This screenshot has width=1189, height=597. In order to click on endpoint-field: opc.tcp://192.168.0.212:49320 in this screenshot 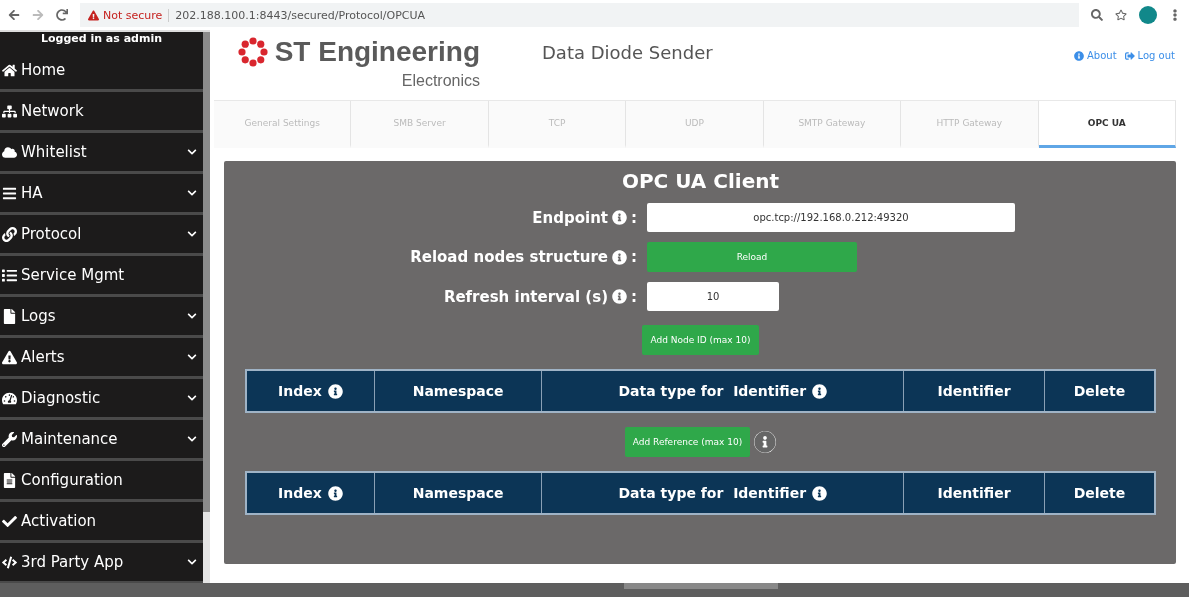, I will do `click(831, 217)`.